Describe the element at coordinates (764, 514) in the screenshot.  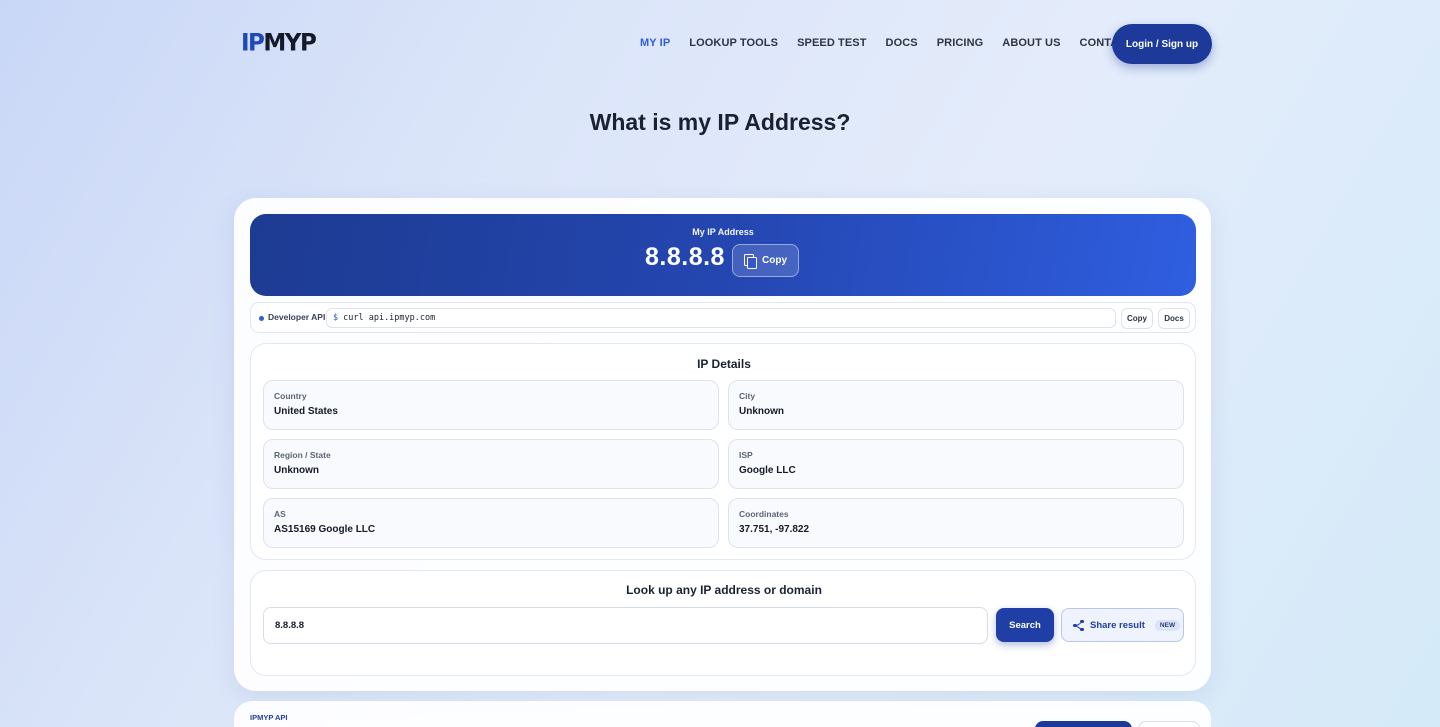
I see `field-label: Coordinates` at that location.